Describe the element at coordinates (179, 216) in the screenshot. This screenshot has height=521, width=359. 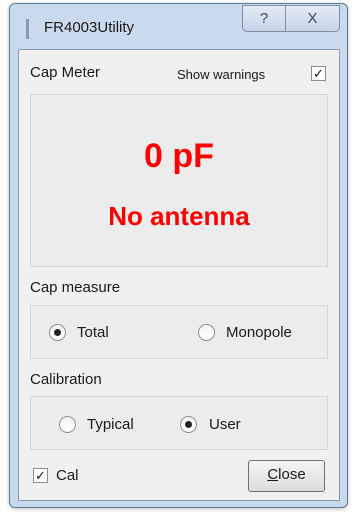
I see `antenna-status: No antenna` at that location.